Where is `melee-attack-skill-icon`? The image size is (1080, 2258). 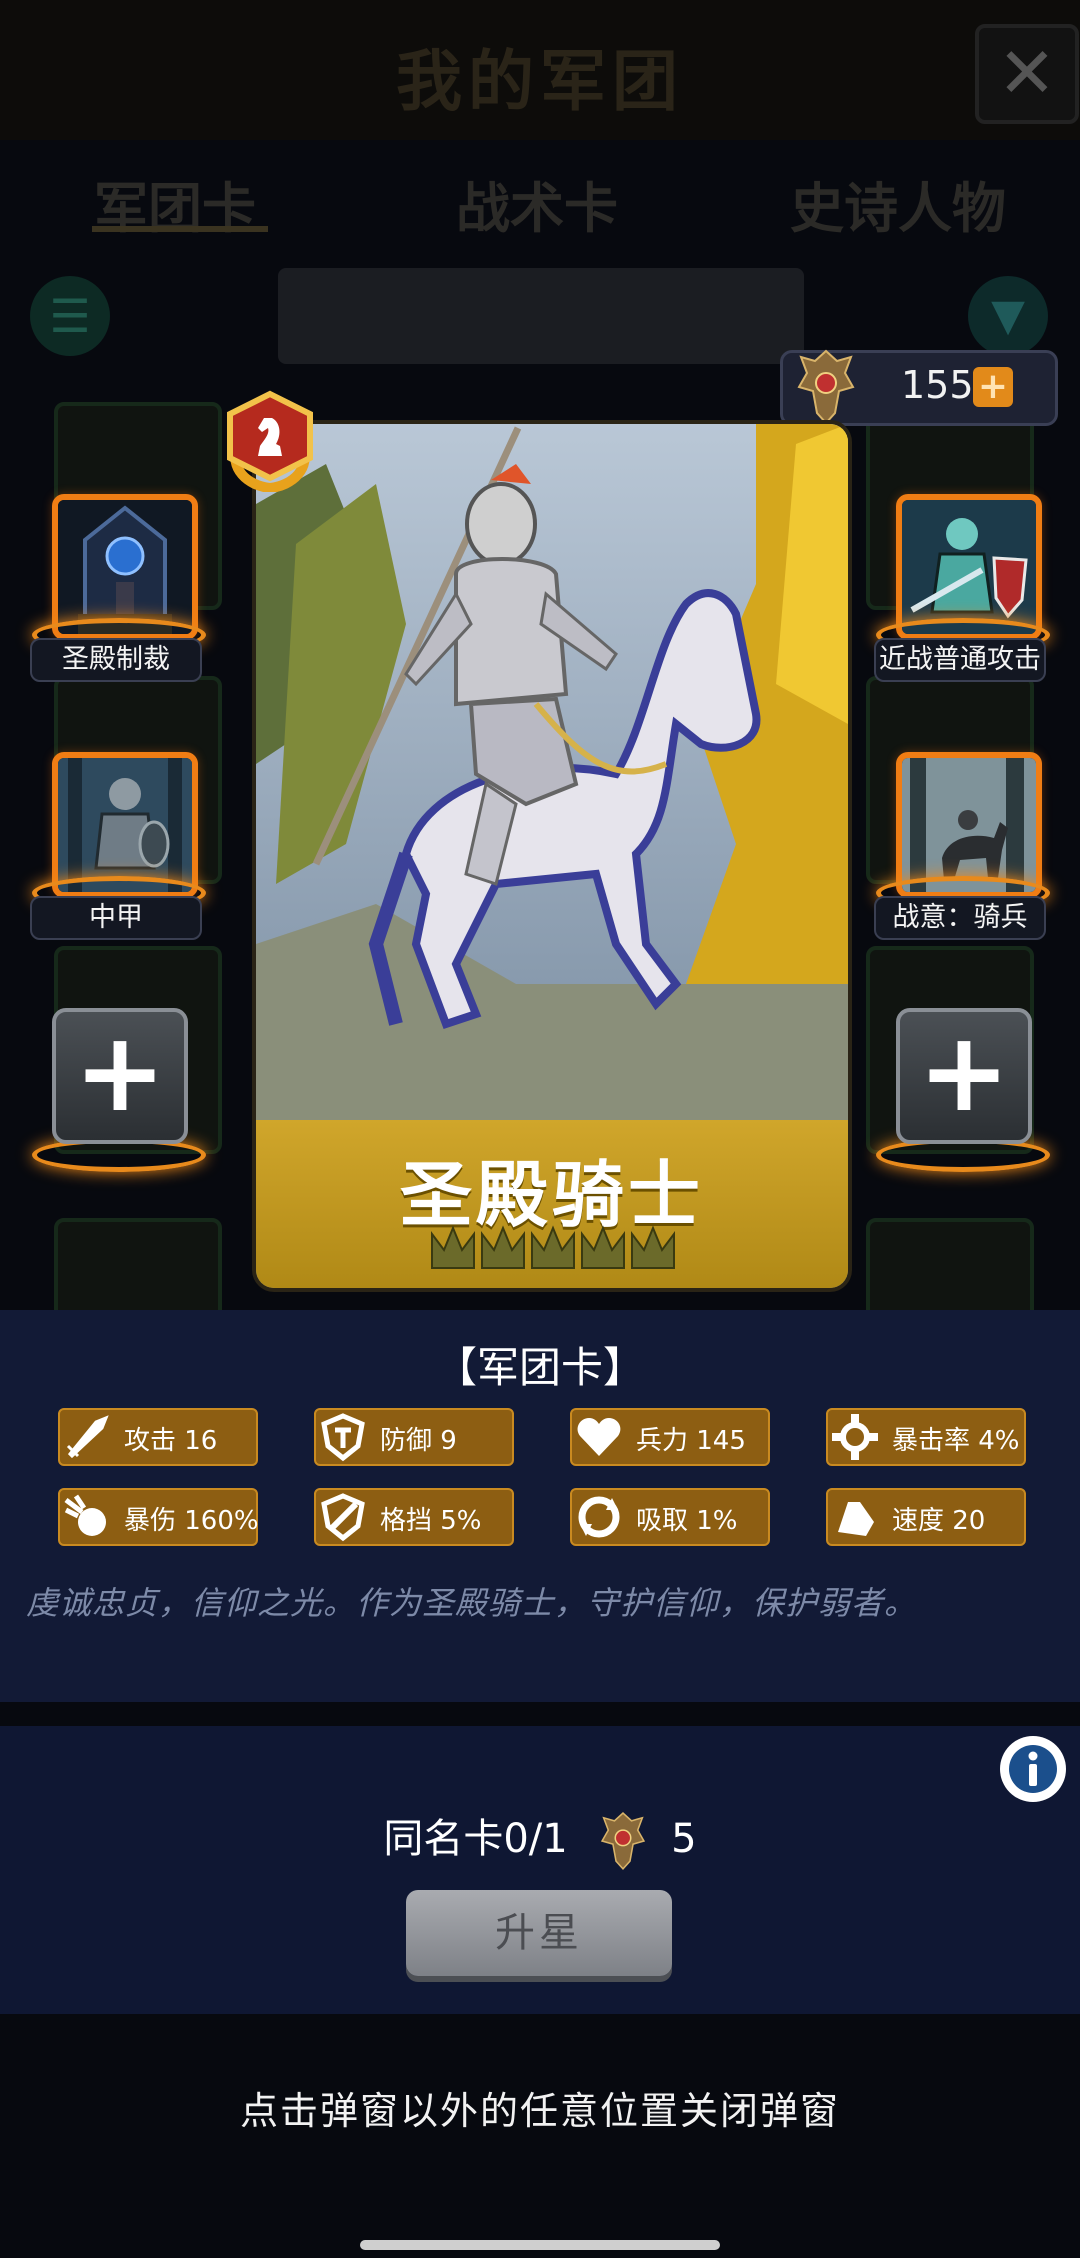
melee-attack-skill-icon is located at coordinates (969, 567).